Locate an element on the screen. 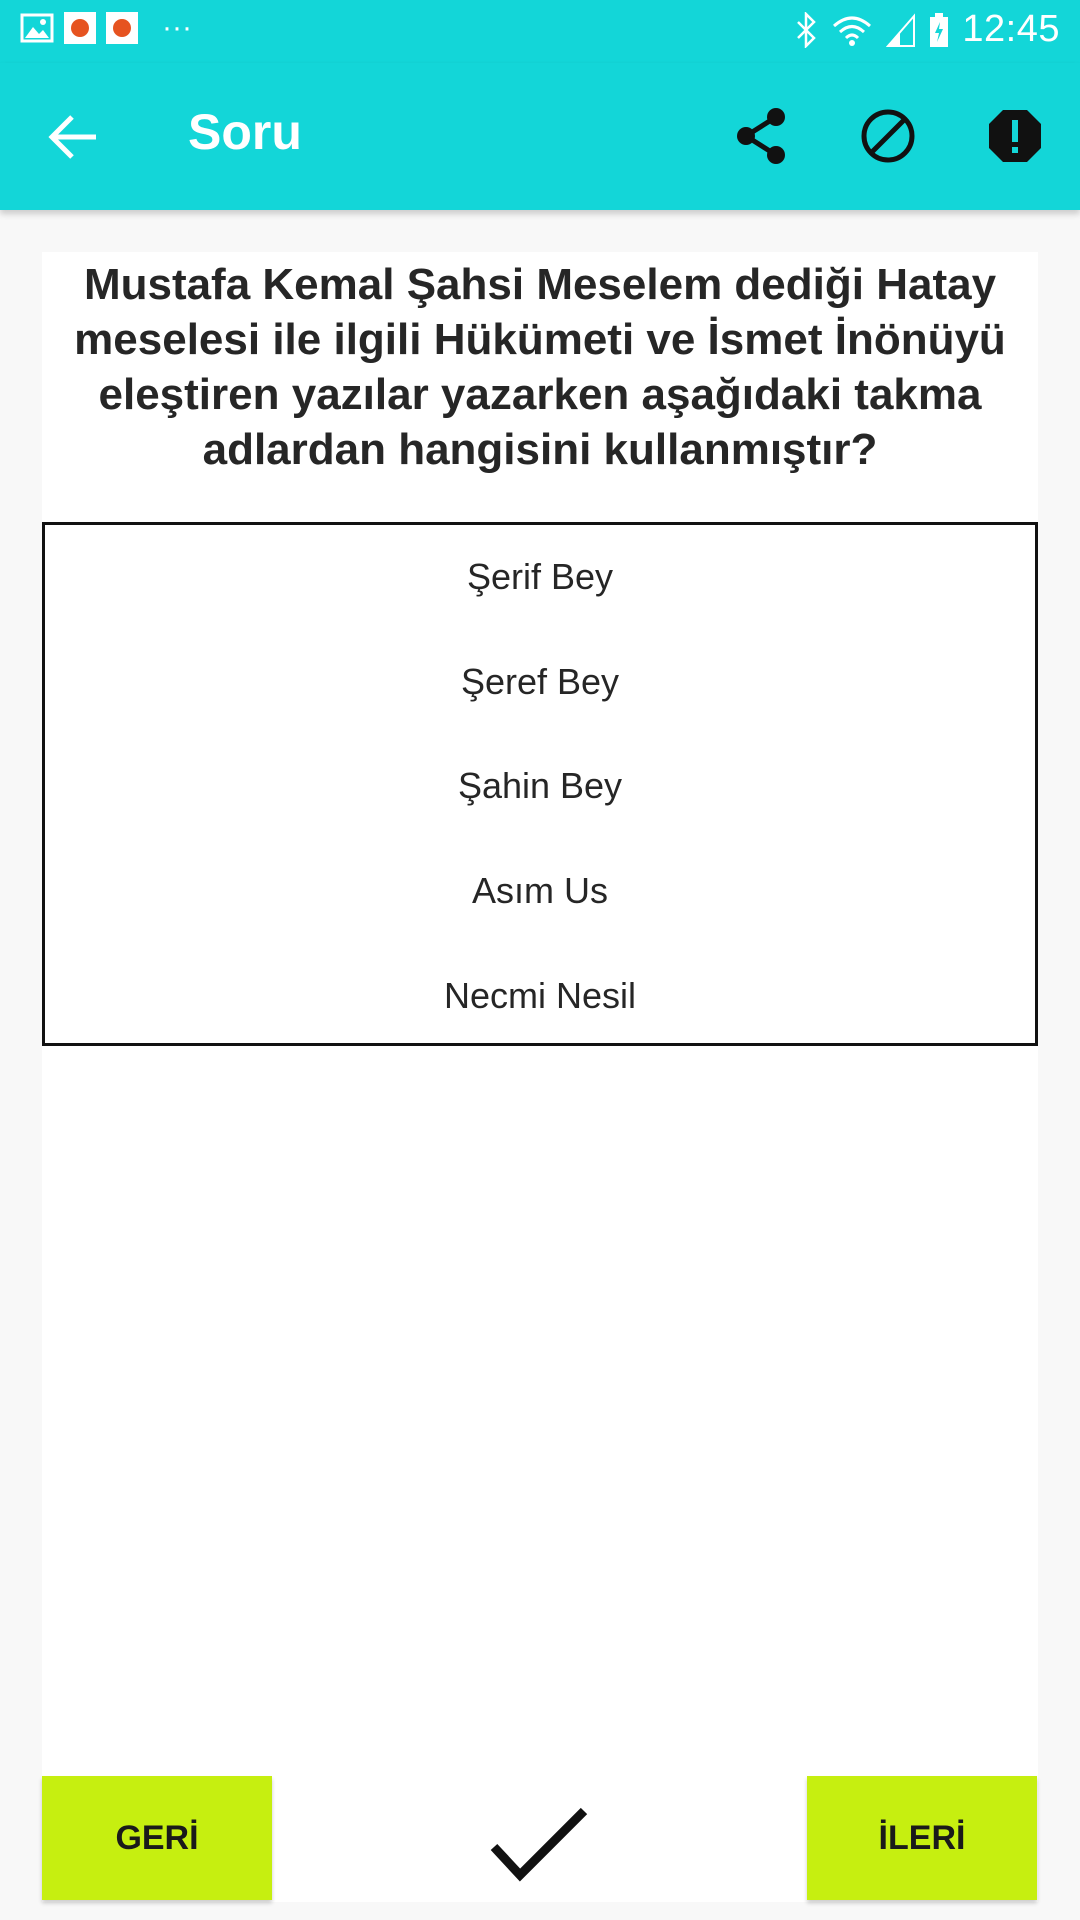  option-3: Şahin Bey is located at coordinates (540, 786).